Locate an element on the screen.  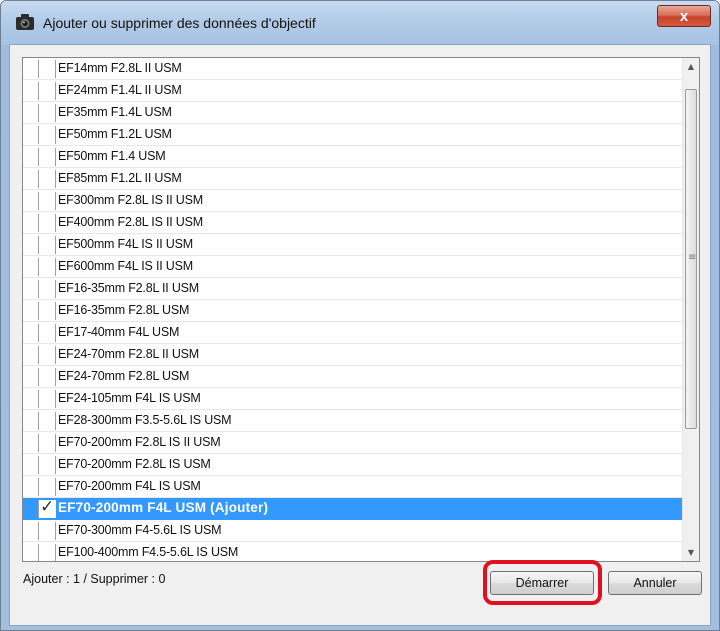
camera-icon is located at coordinates (25, 22).